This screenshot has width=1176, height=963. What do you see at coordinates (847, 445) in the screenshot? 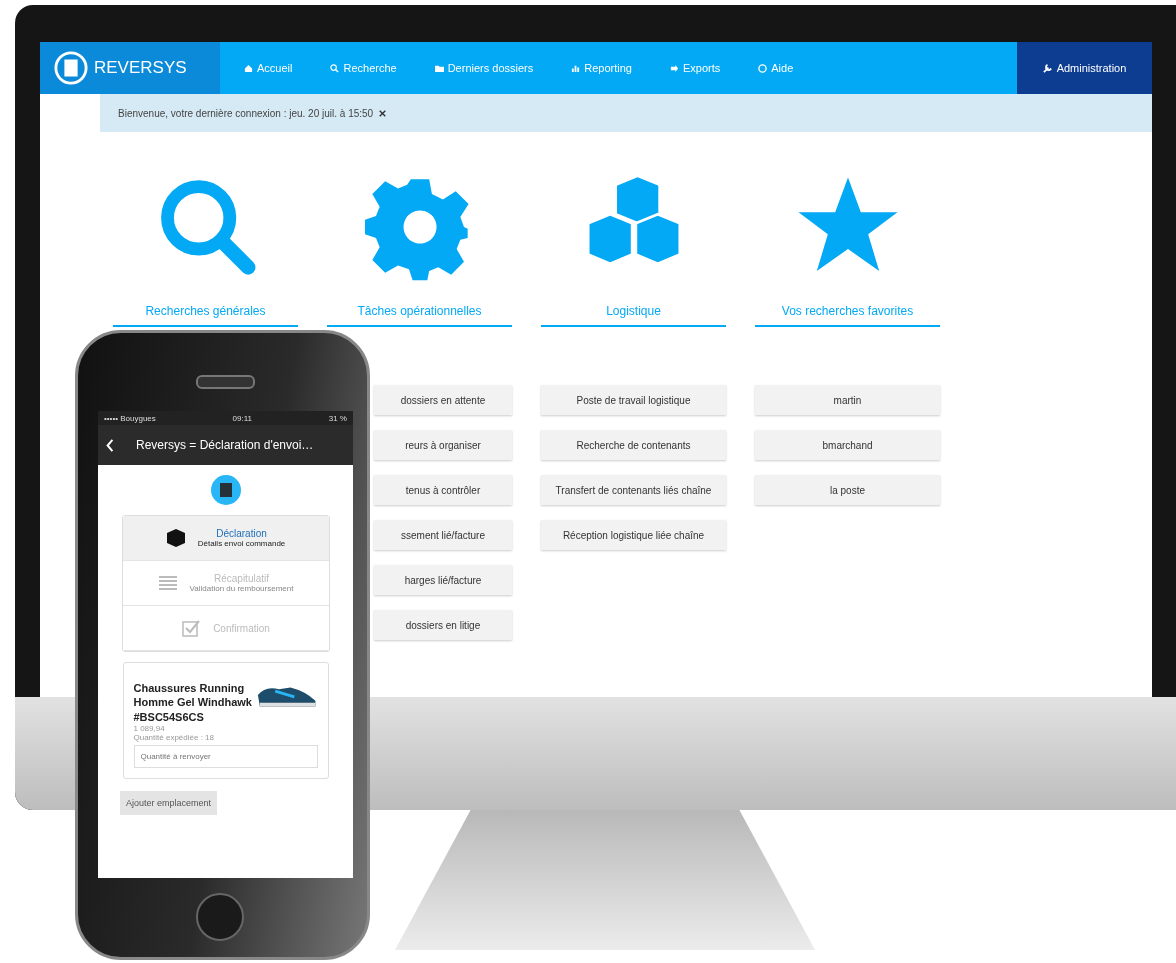
I see `shortcut-button: bmarchand` at bounding box center [847, 445].